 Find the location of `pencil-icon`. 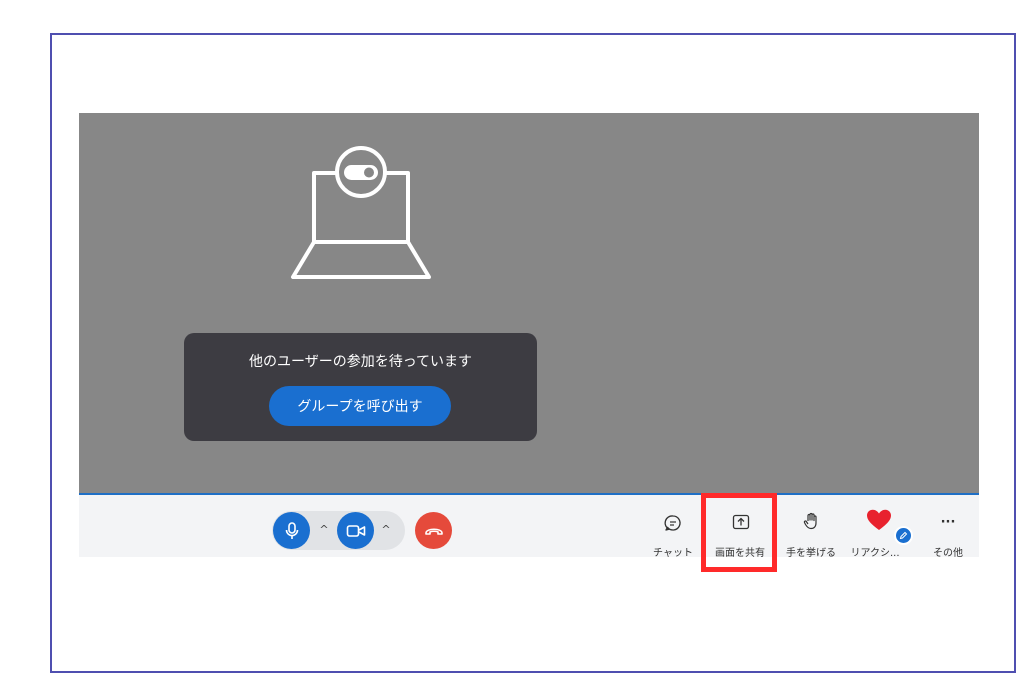

pencil-icon is located at coordinates (903, 535).